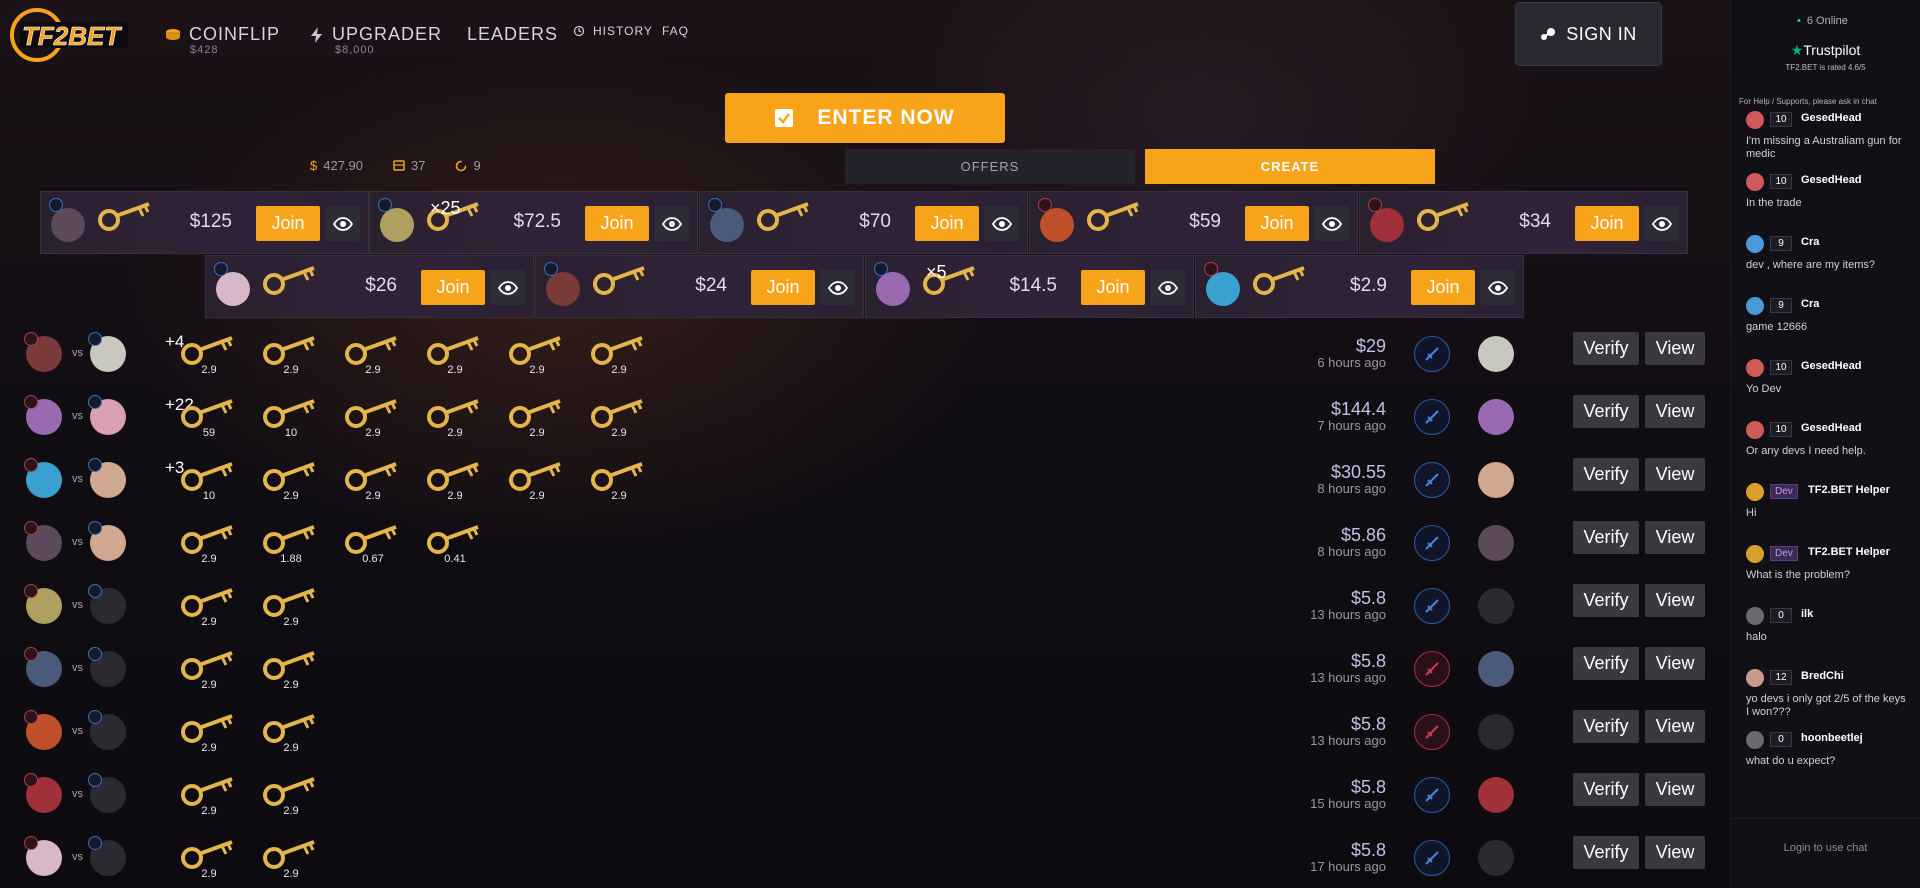 Image resolution: width=1920 pixels, height=888 pixels. What do you see at coordinates (376, 40) in the screenshot?
I see `nav-upgrader: UPGRADER $8,000` at bounding box center [376, 40].